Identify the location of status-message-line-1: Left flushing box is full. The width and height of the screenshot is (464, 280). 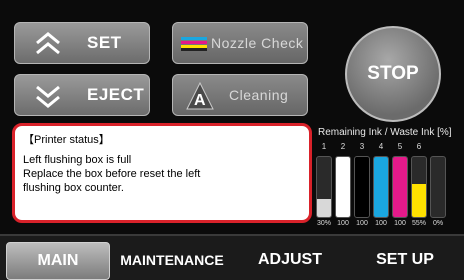
(77, 160).